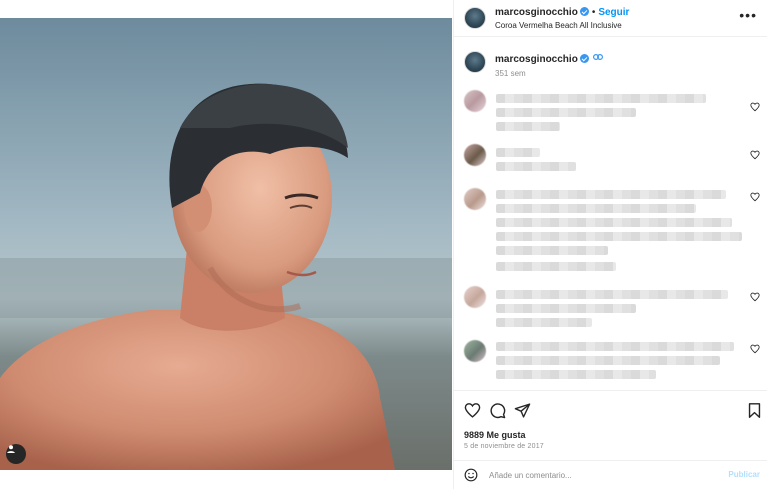  I want to click on author-username: marcosginocchio, so click(536, 12).